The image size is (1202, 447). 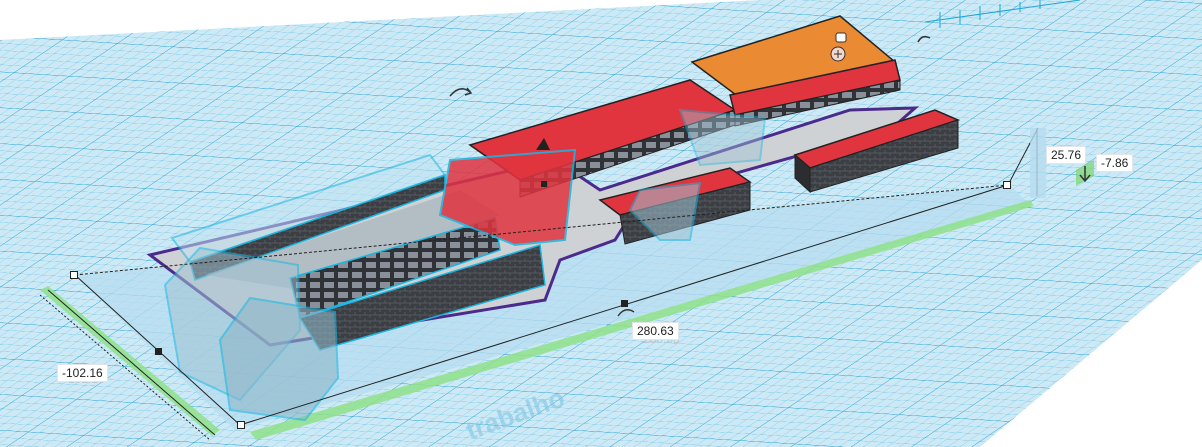 I want to click on width-value: 102.16, so click(x=84, y=373).